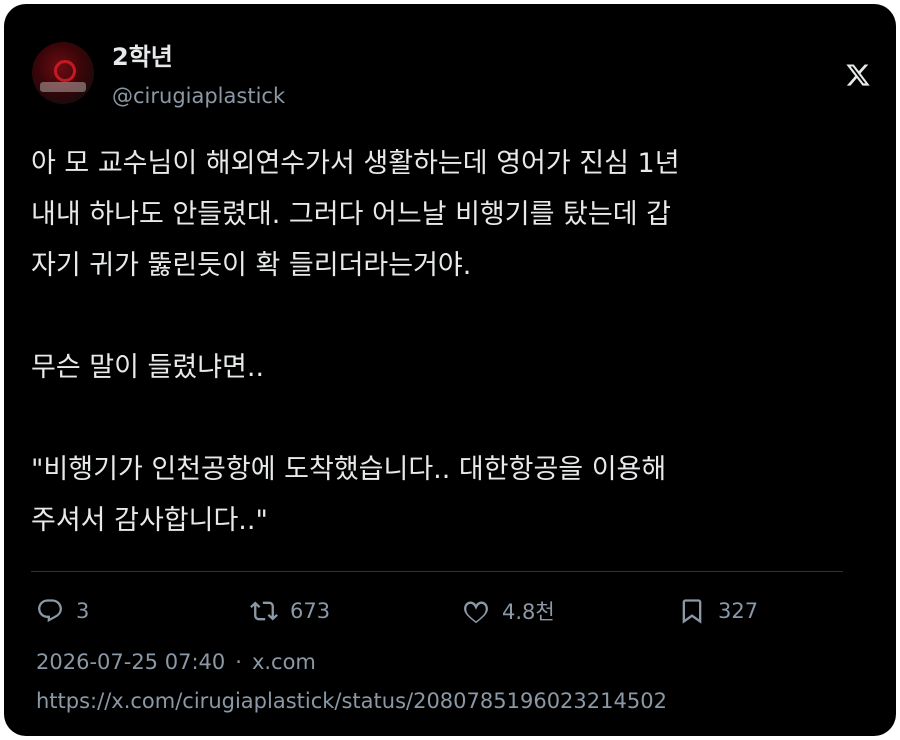  What do you see at coordinates (63, 87) in the screenshot?
I see `avatar-caption` at bounding box center [63, 87].